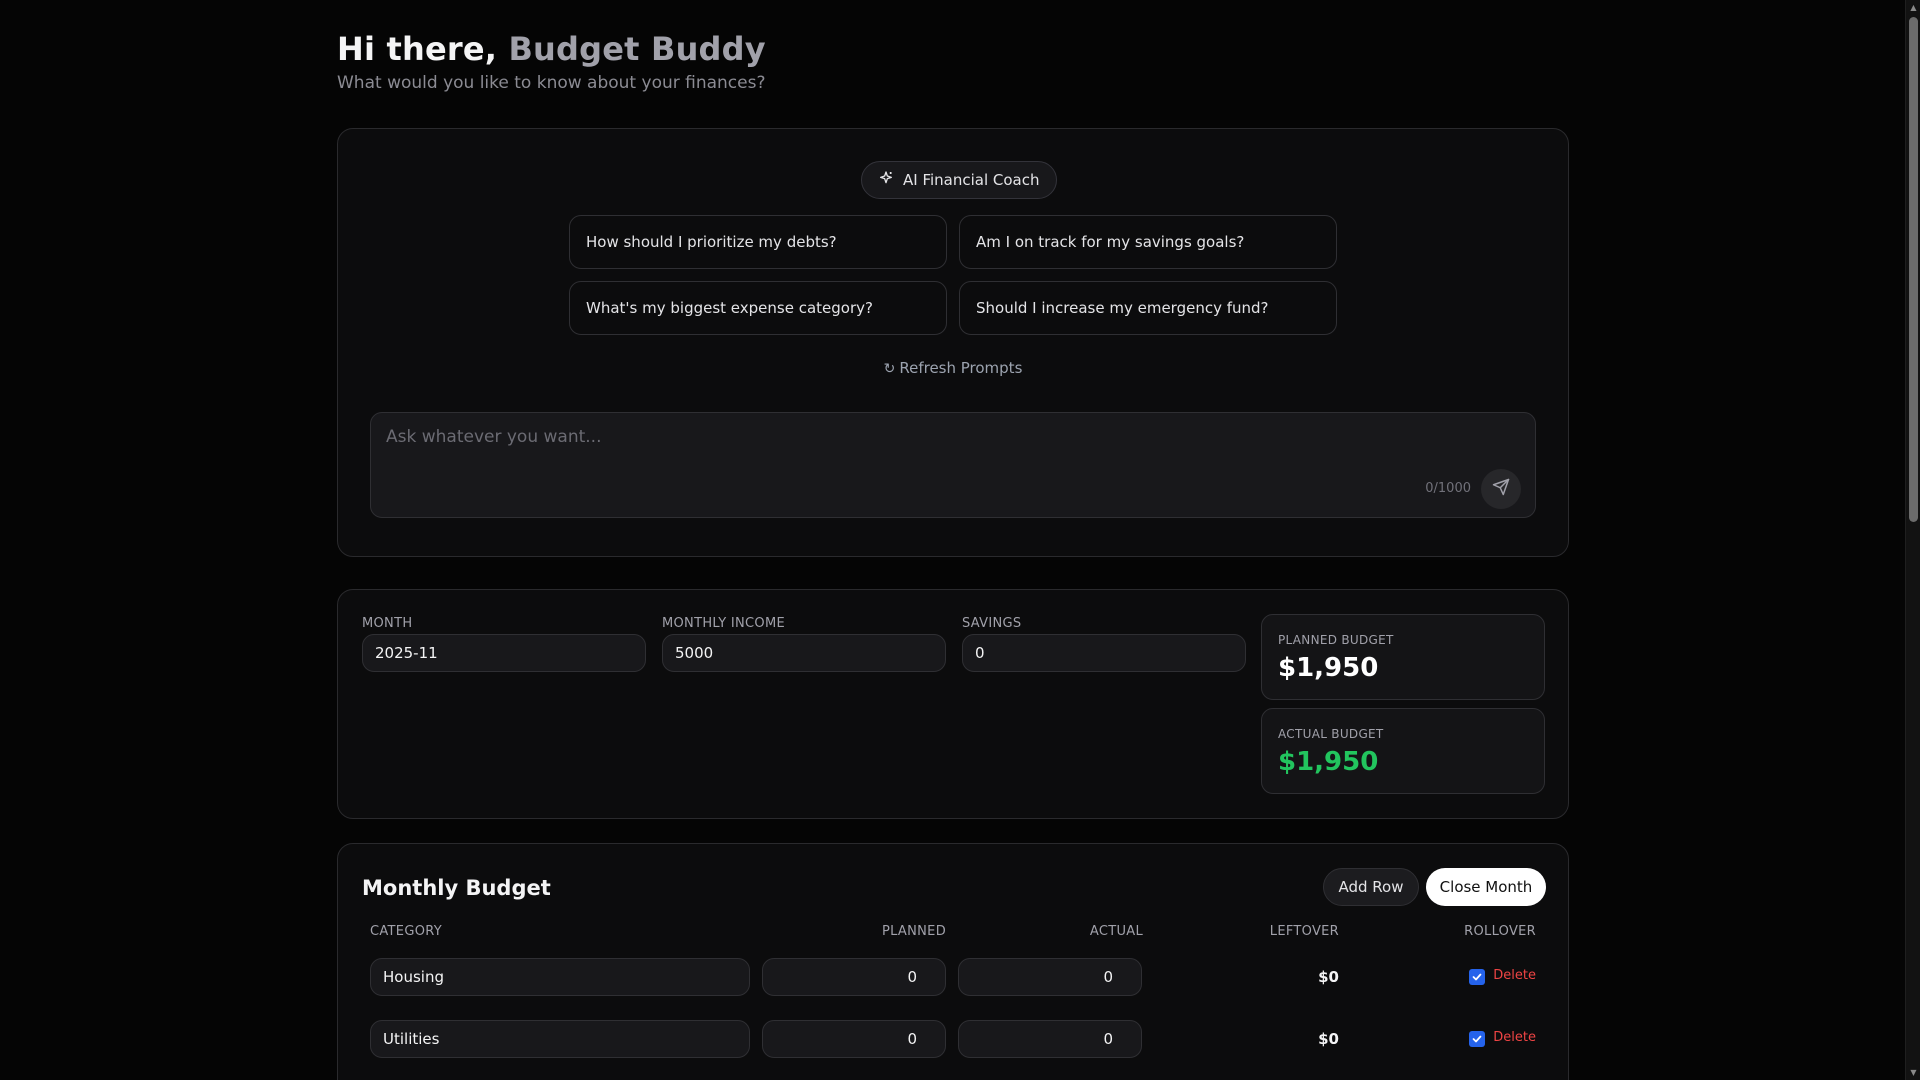 This screenshot has height=1080, width=1920. I want to click on suggested-prompt: Should I increase my emergency fund?, so click(1148, 308).